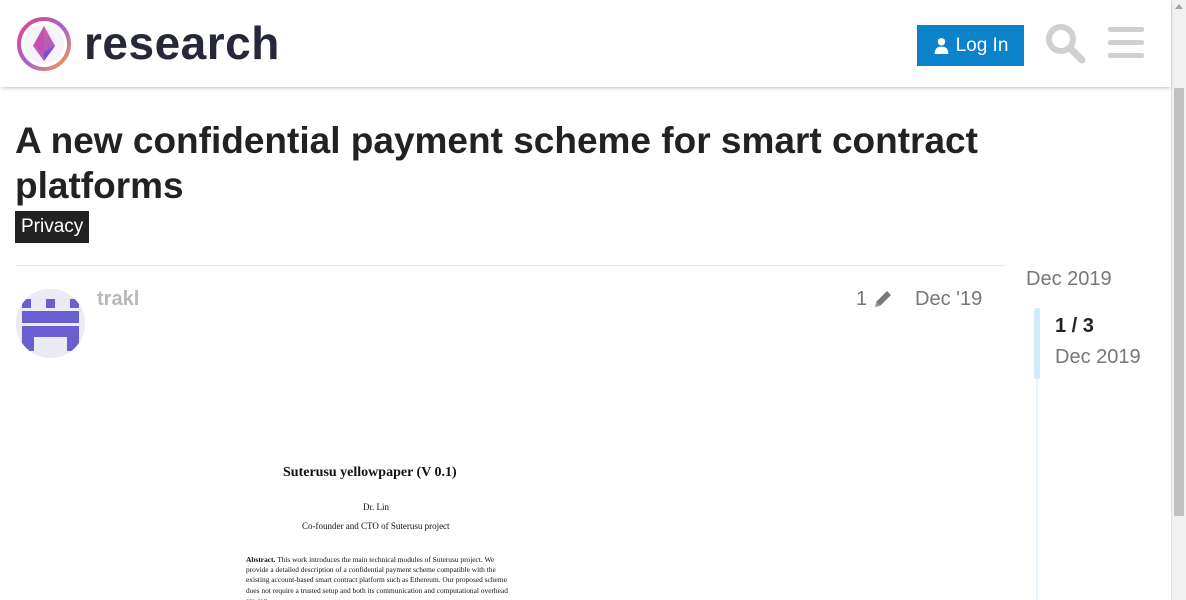  What do you see at coordinates (883, 299) in the screenshot?
I see `pencil-icon` at bounding box center [883, 299].